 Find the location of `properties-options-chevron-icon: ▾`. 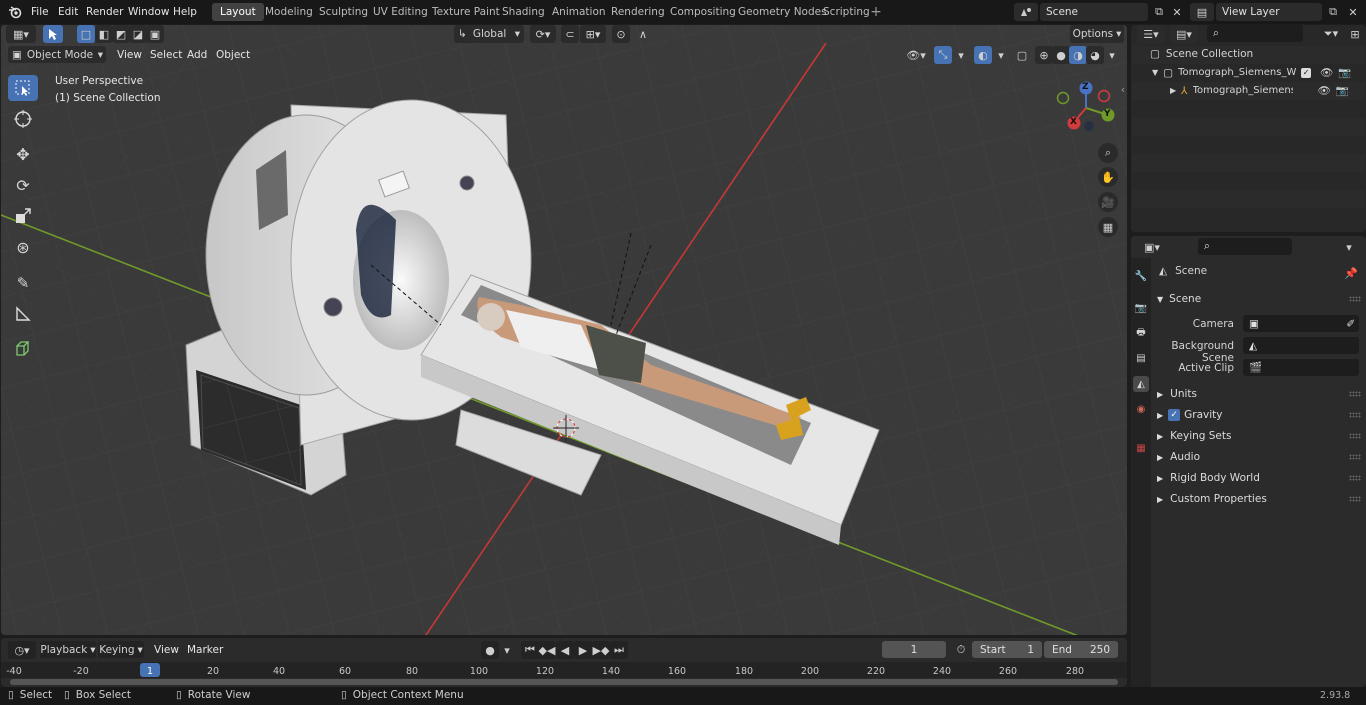

properties-options-chevron-icon: ▾ is located at coordinates (1349, 247).